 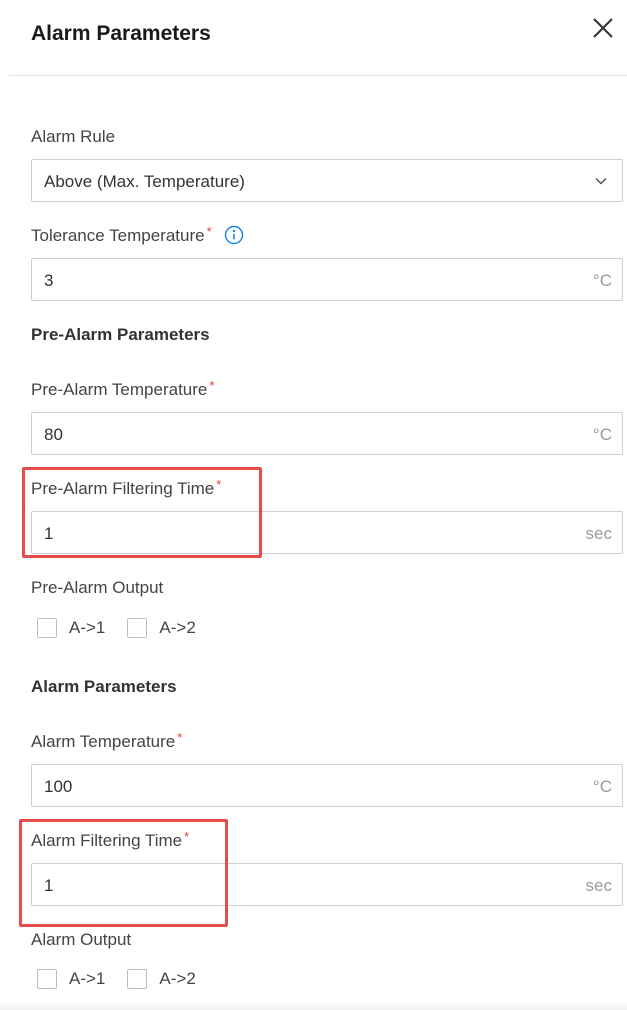 I want to click on pre-alarm-filtering-time-value: 1, so click(x=49, y=533).